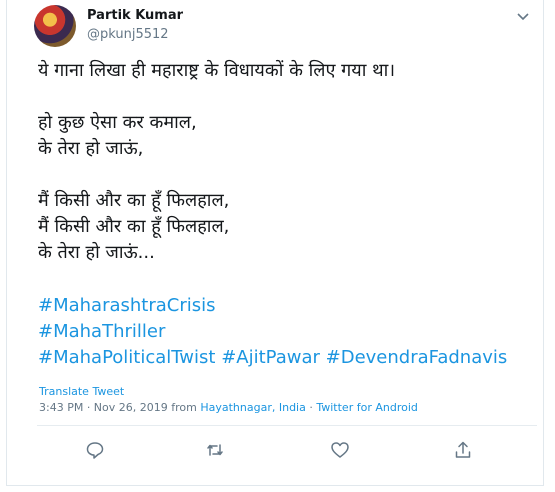 The height and width of the screenshot is (492, 555). What do you see at coordinates (101, 331) in the screenshot?
I see `hashtag-link: #MahaThriller` at bounding box center [101, 331].